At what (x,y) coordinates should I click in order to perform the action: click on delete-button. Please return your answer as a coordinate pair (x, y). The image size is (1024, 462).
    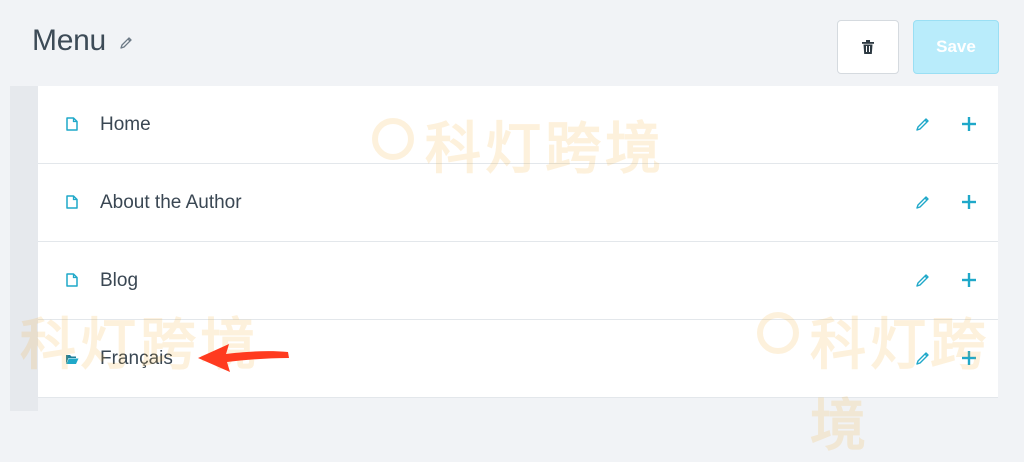
    Looking at the image, I should click on (868, 47).